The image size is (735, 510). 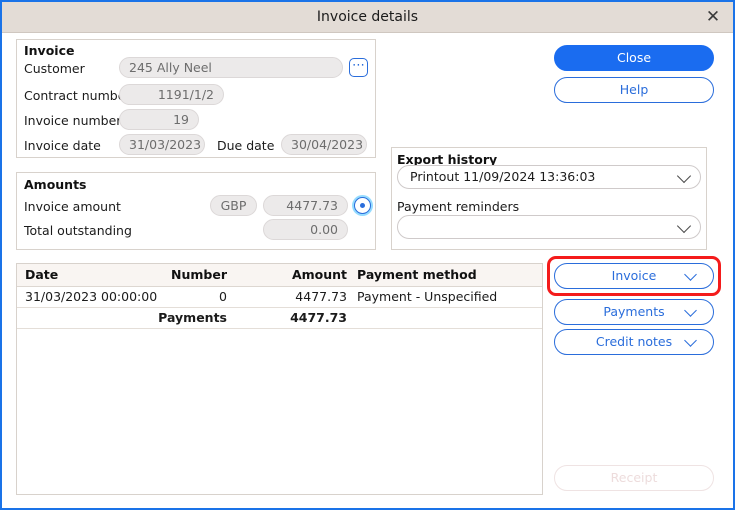 What do you see at coordinates (549, 227) in the screenshot?
I see `payment-reminders-select` at bounding box center [549, 227].